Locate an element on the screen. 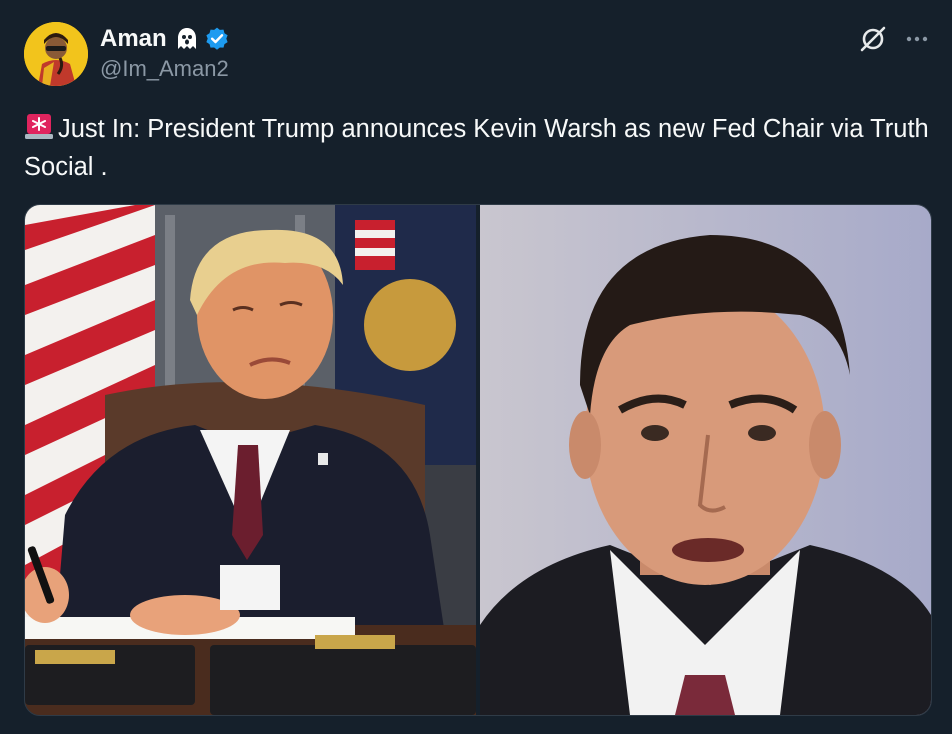 This screenshot has width=952, height=734. avatar is located at coordinates (56, 54).